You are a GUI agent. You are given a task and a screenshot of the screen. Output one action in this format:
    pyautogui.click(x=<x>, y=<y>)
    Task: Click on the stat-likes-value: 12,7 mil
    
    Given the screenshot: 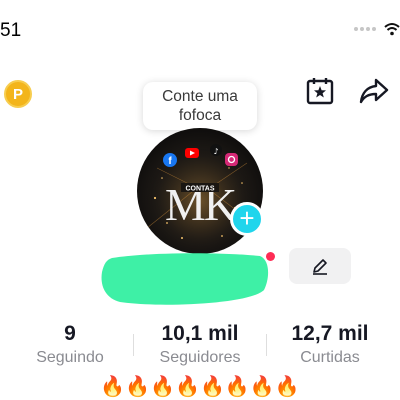 What is the action you would take?
    pyautogui.click(x=330, y=333)
    